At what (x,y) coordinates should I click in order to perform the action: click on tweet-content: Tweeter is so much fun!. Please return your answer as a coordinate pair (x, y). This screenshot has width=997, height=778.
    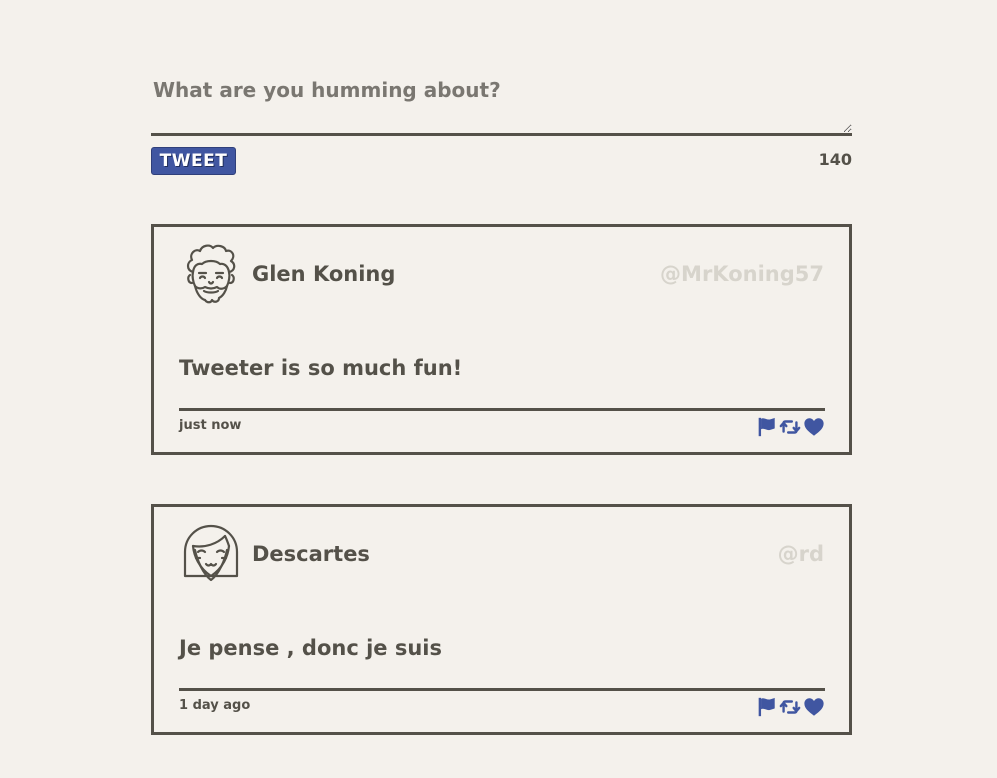
    Looking at the image, I should click on (321, 368).